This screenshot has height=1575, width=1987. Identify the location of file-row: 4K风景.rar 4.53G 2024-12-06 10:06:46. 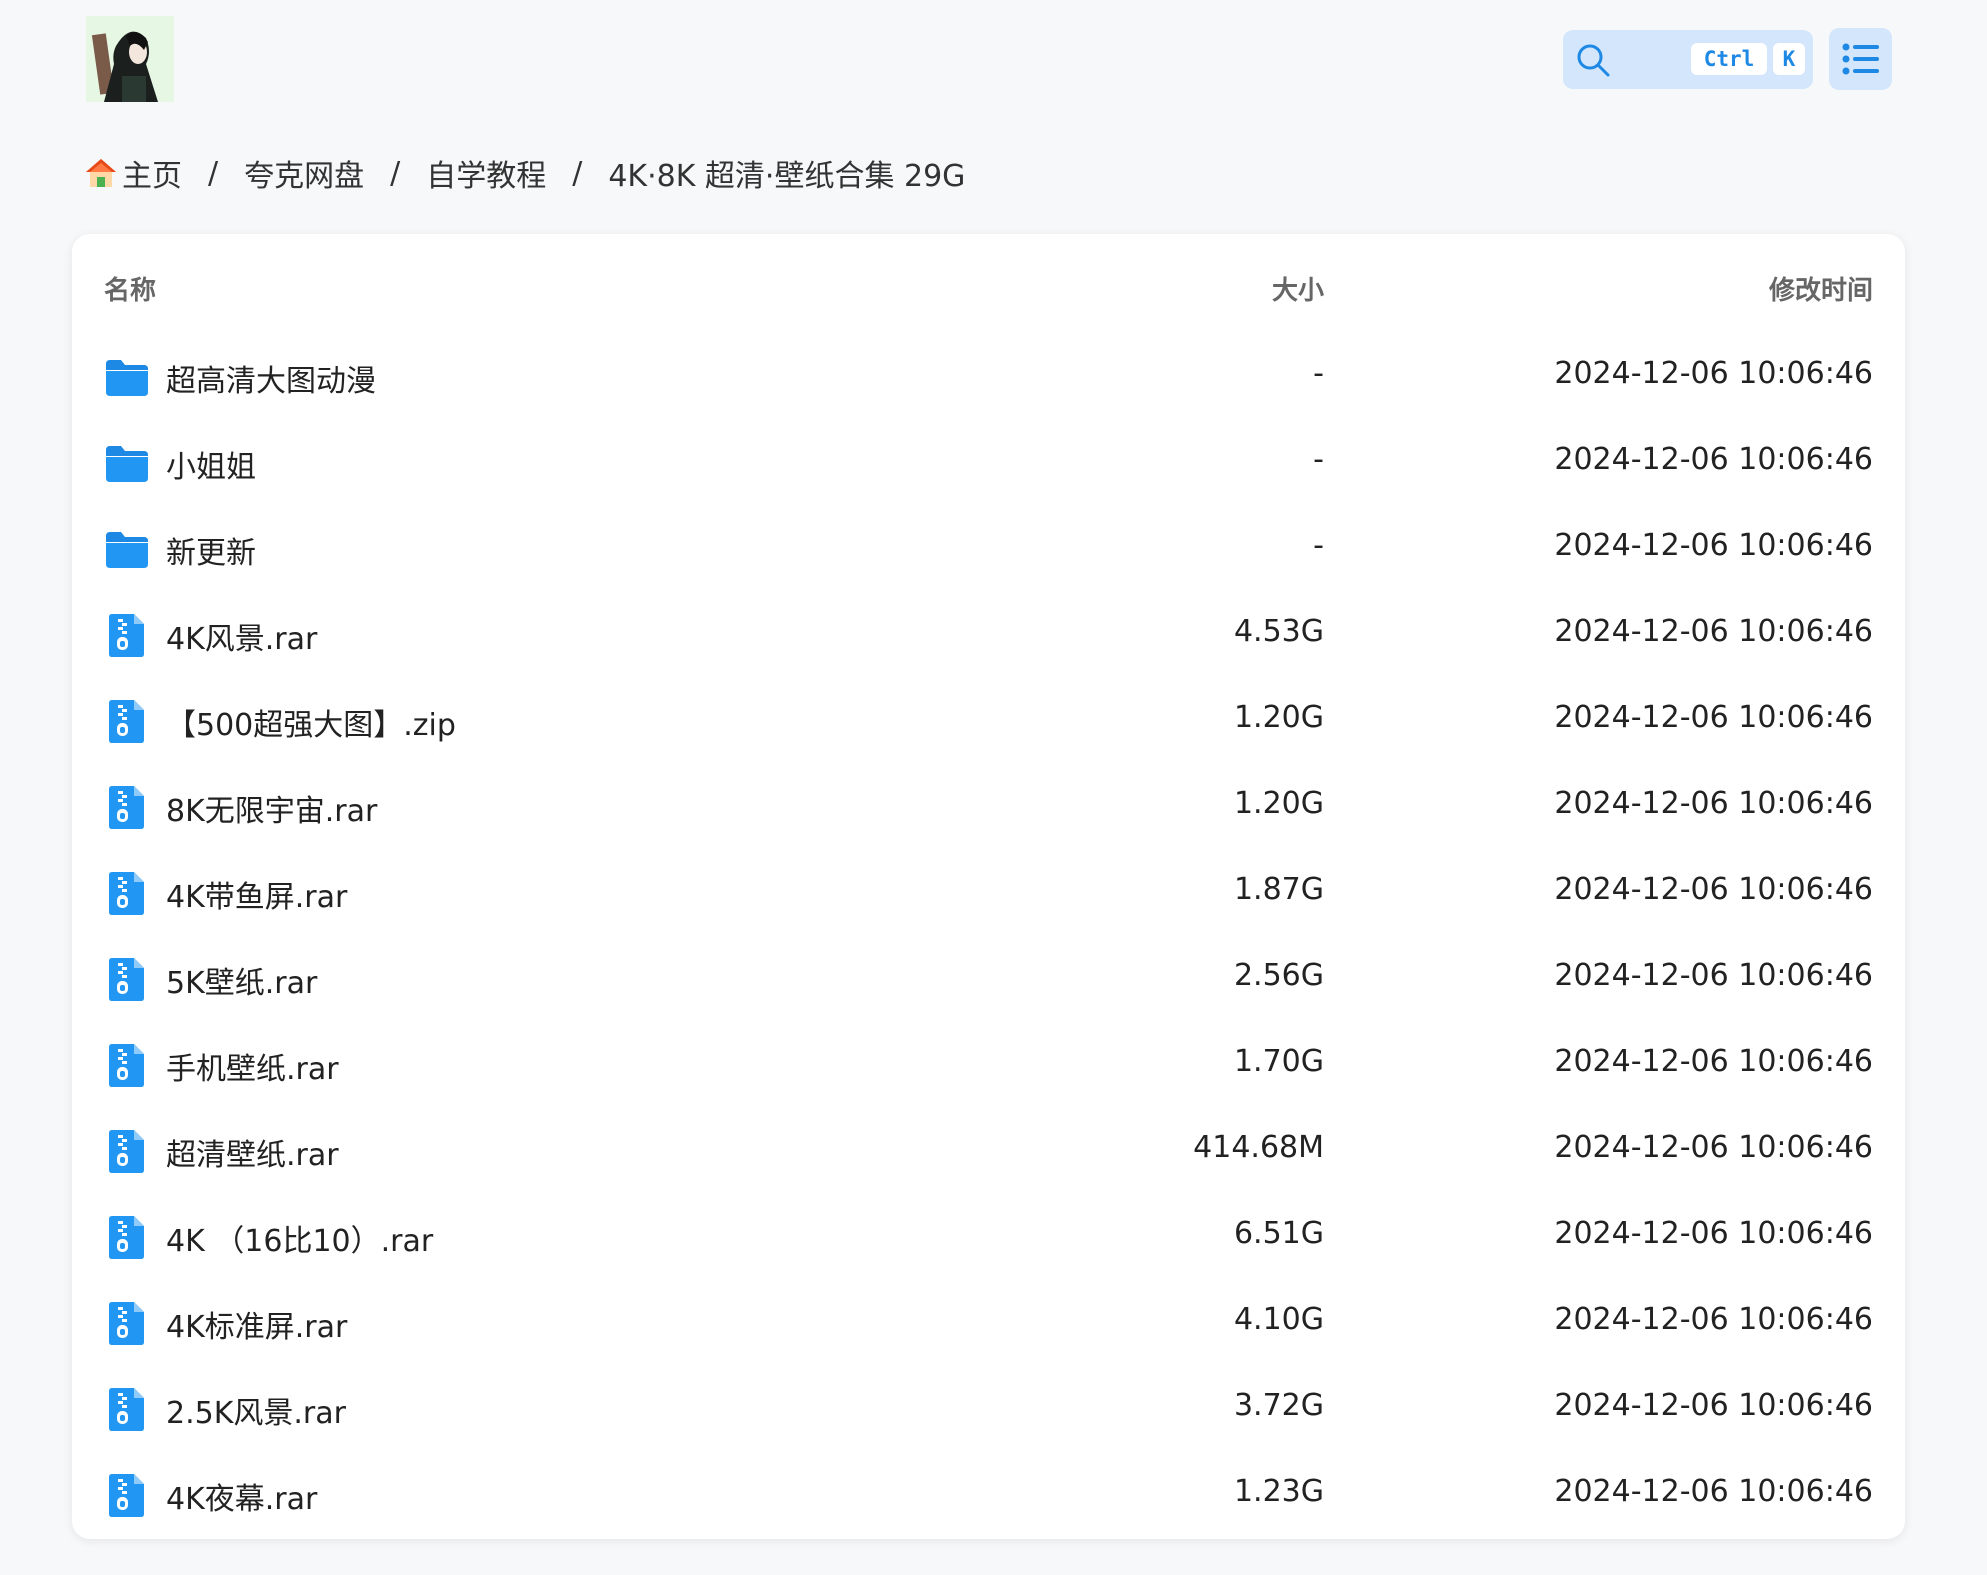
(988, 635).